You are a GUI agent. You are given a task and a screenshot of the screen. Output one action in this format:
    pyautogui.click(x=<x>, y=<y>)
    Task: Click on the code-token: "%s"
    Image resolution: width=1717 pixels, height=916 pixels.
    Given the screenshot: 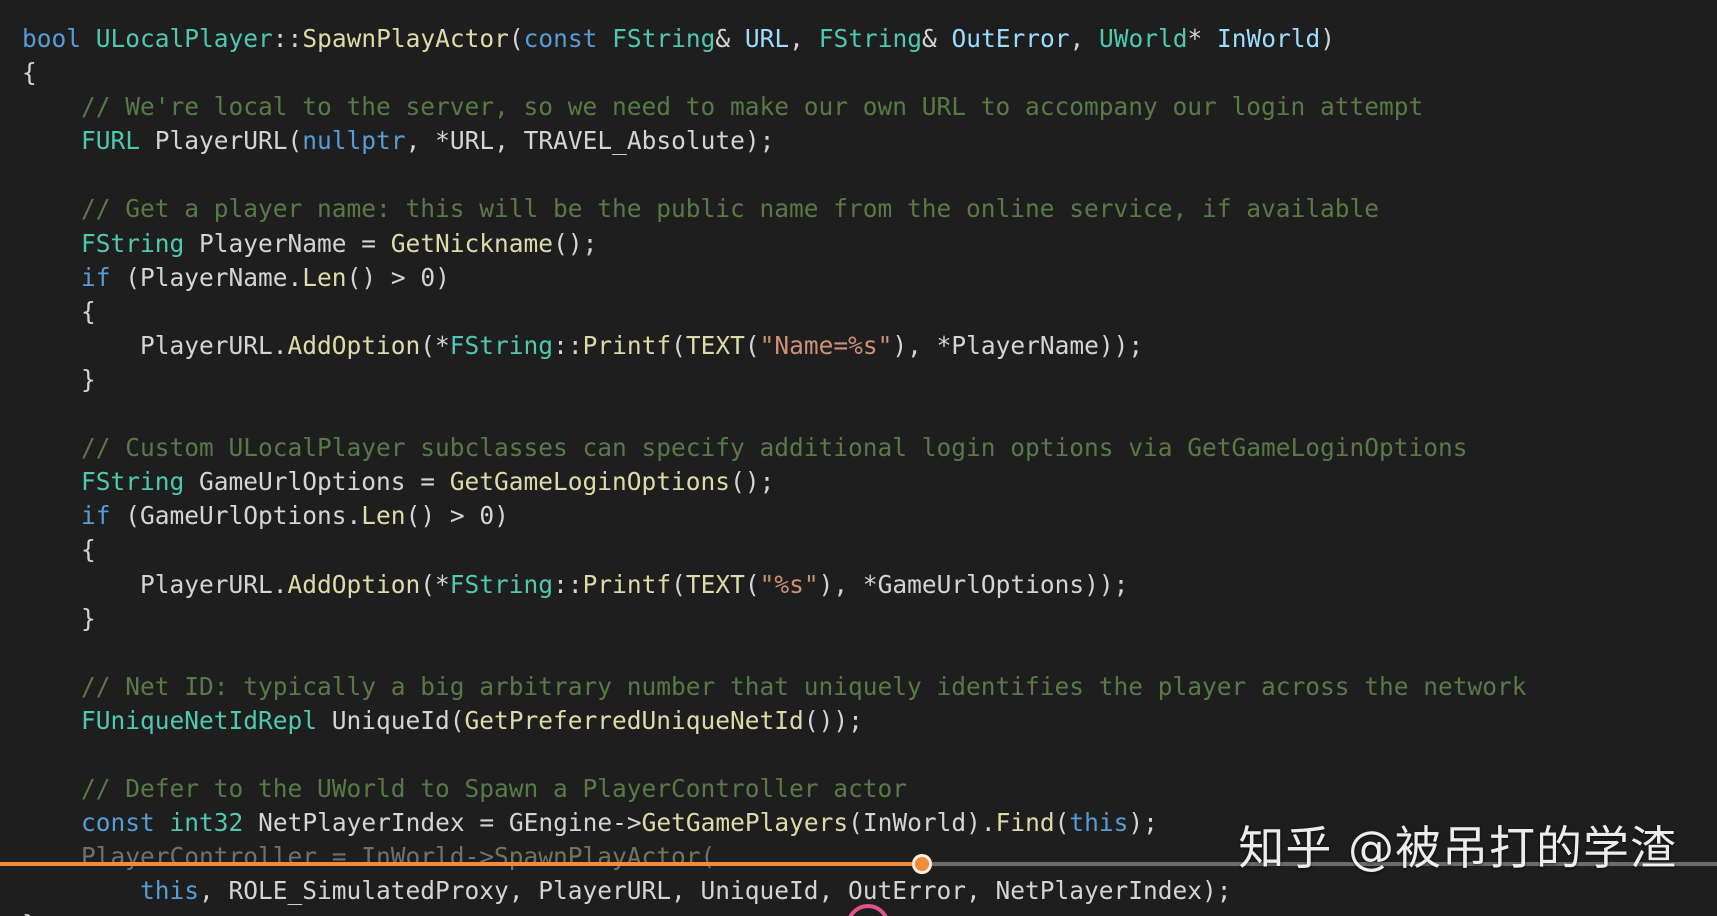 What is the action you would take?
    pyautogui.click(x=789, y=584)
    